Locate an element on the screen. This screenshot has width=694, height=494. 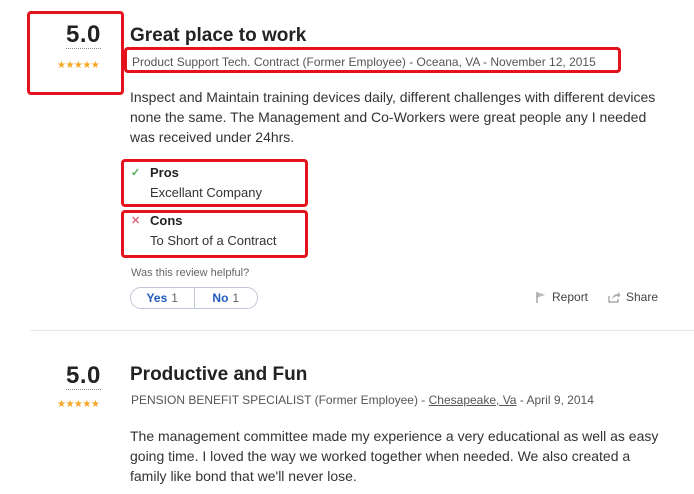
vote-yes-button: Yes 1 is located at coordinates (162, 298).